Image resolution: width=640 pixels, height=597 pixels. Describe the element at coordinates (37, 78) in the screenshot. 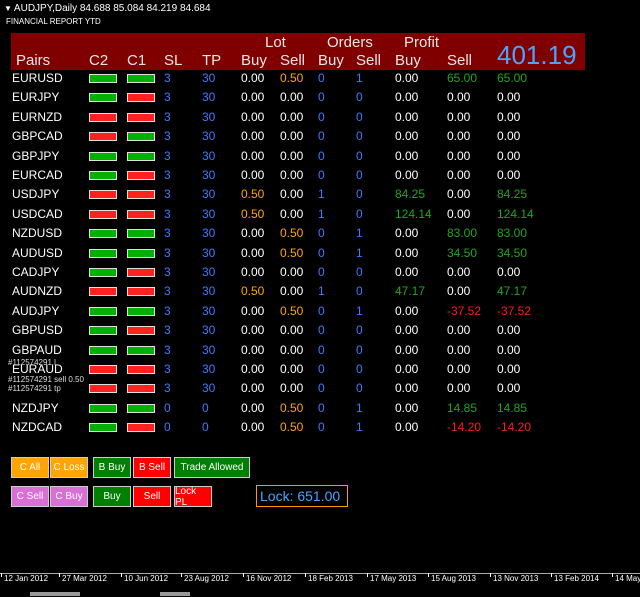

I see `pair-name: EURUSD` at that location.